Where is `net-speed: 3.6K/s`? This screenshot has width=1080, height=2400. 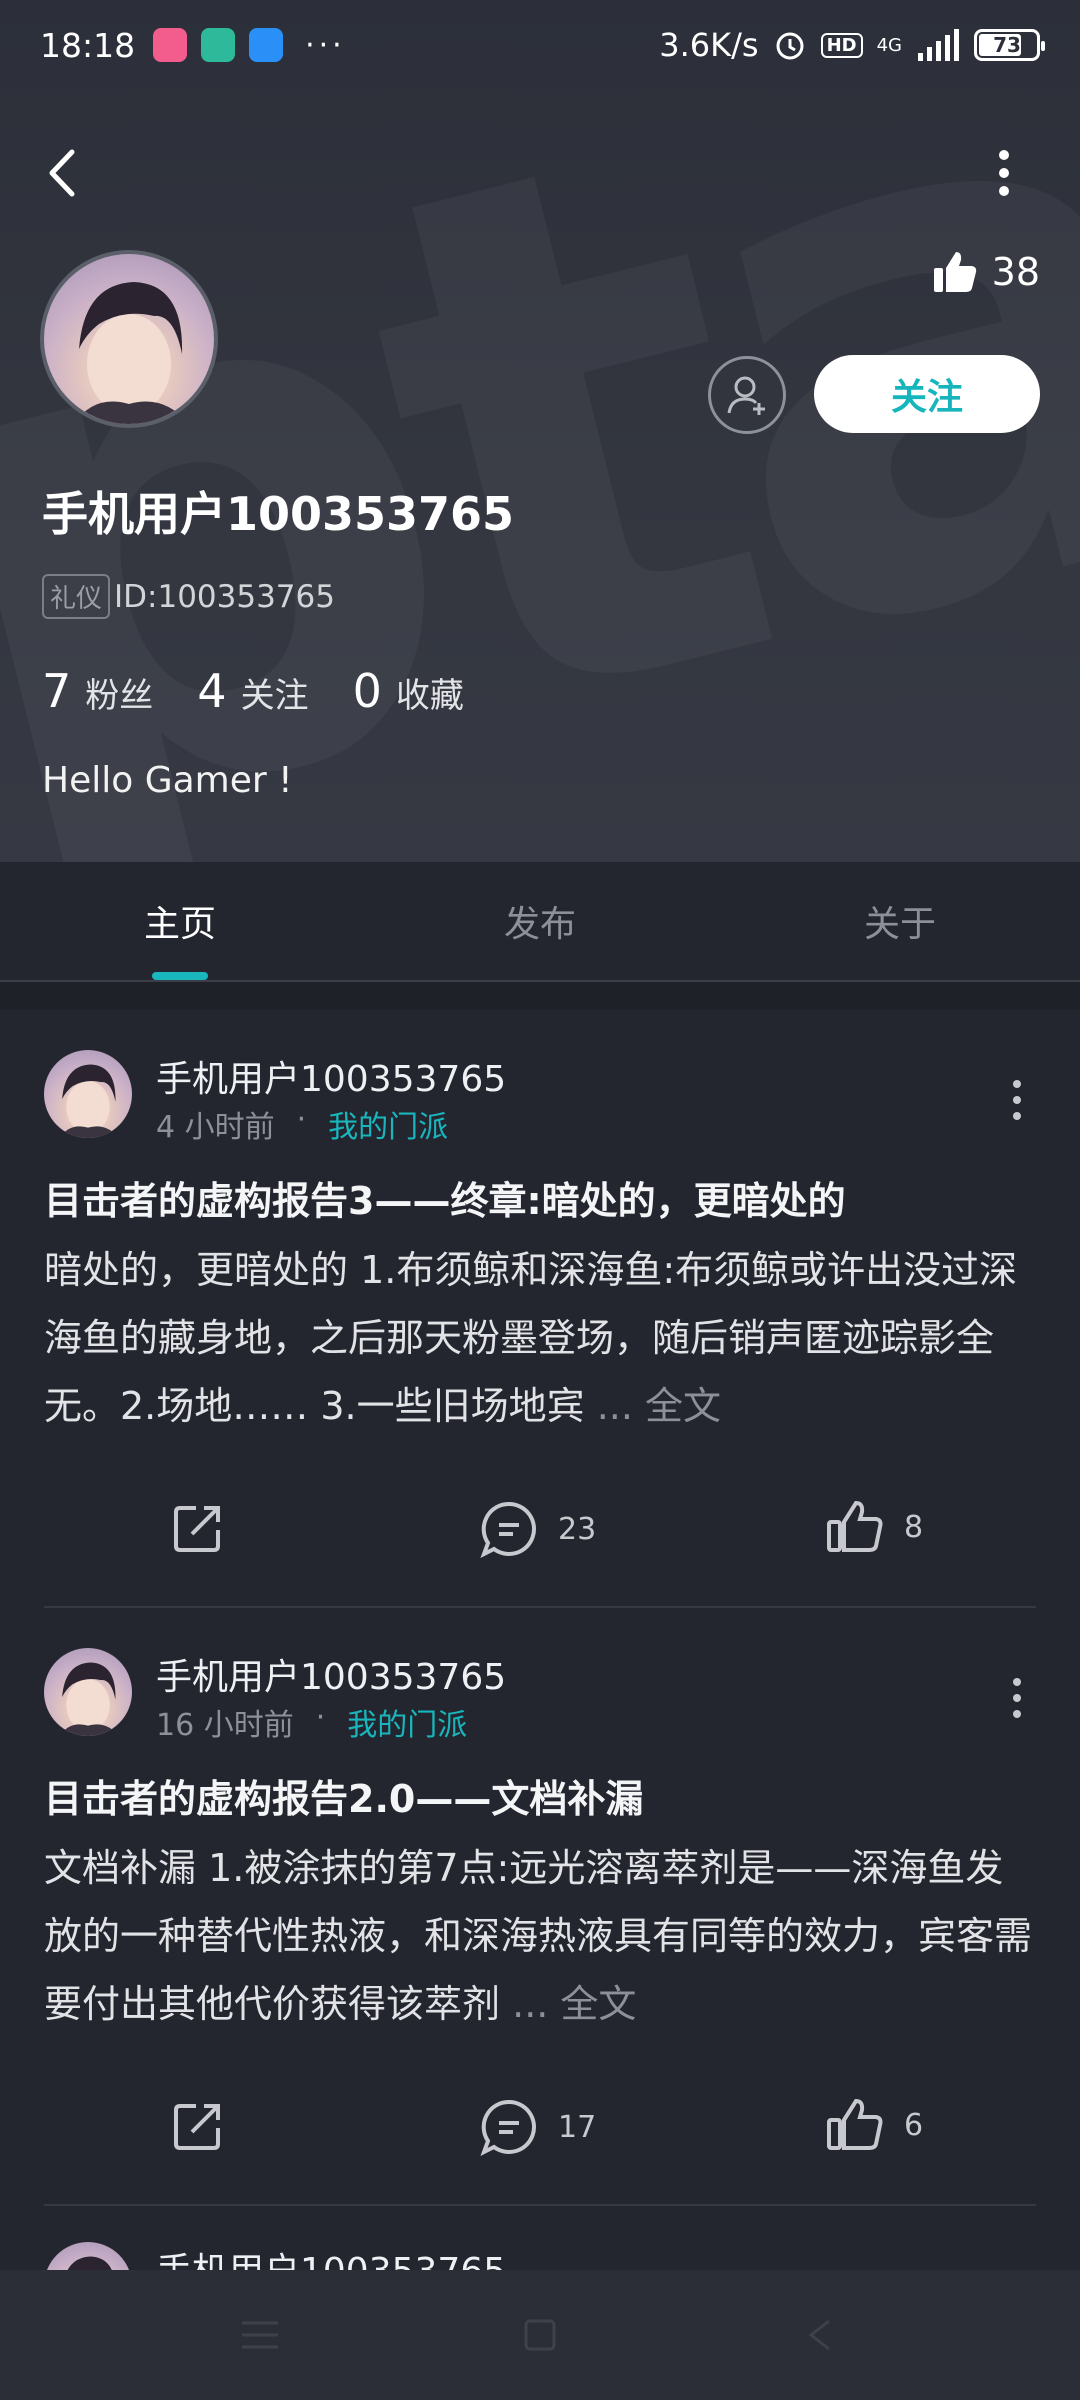
net-speed: 3.6K/s is located at coordinates (709, 45).